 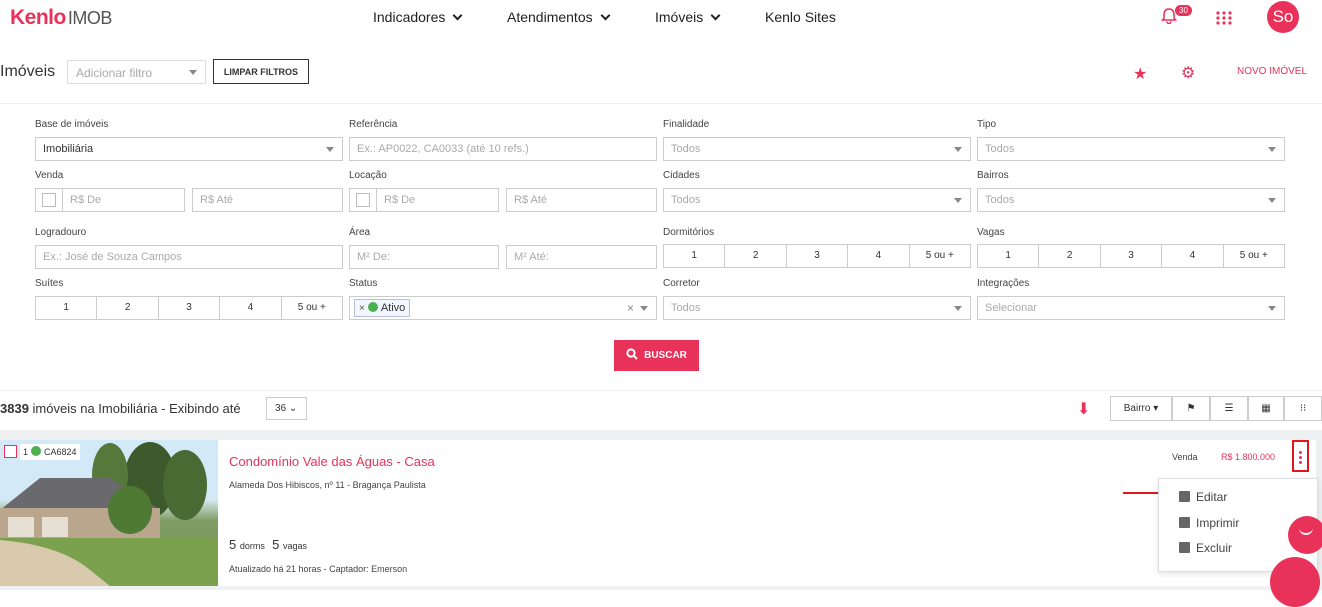 I want to click on chat-bubble-icon, so click(x=1305, y=535).